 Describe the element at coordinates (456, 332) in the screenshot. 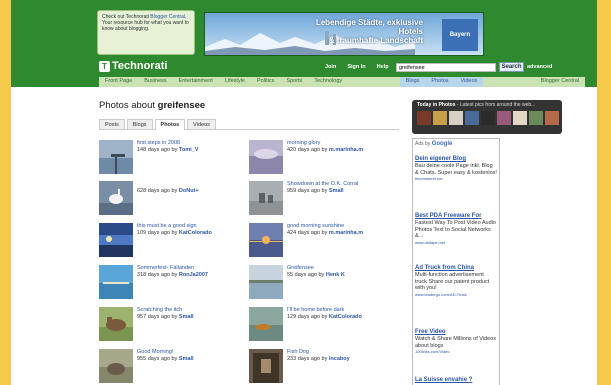

I see `ad-title: Free Video` at that location.